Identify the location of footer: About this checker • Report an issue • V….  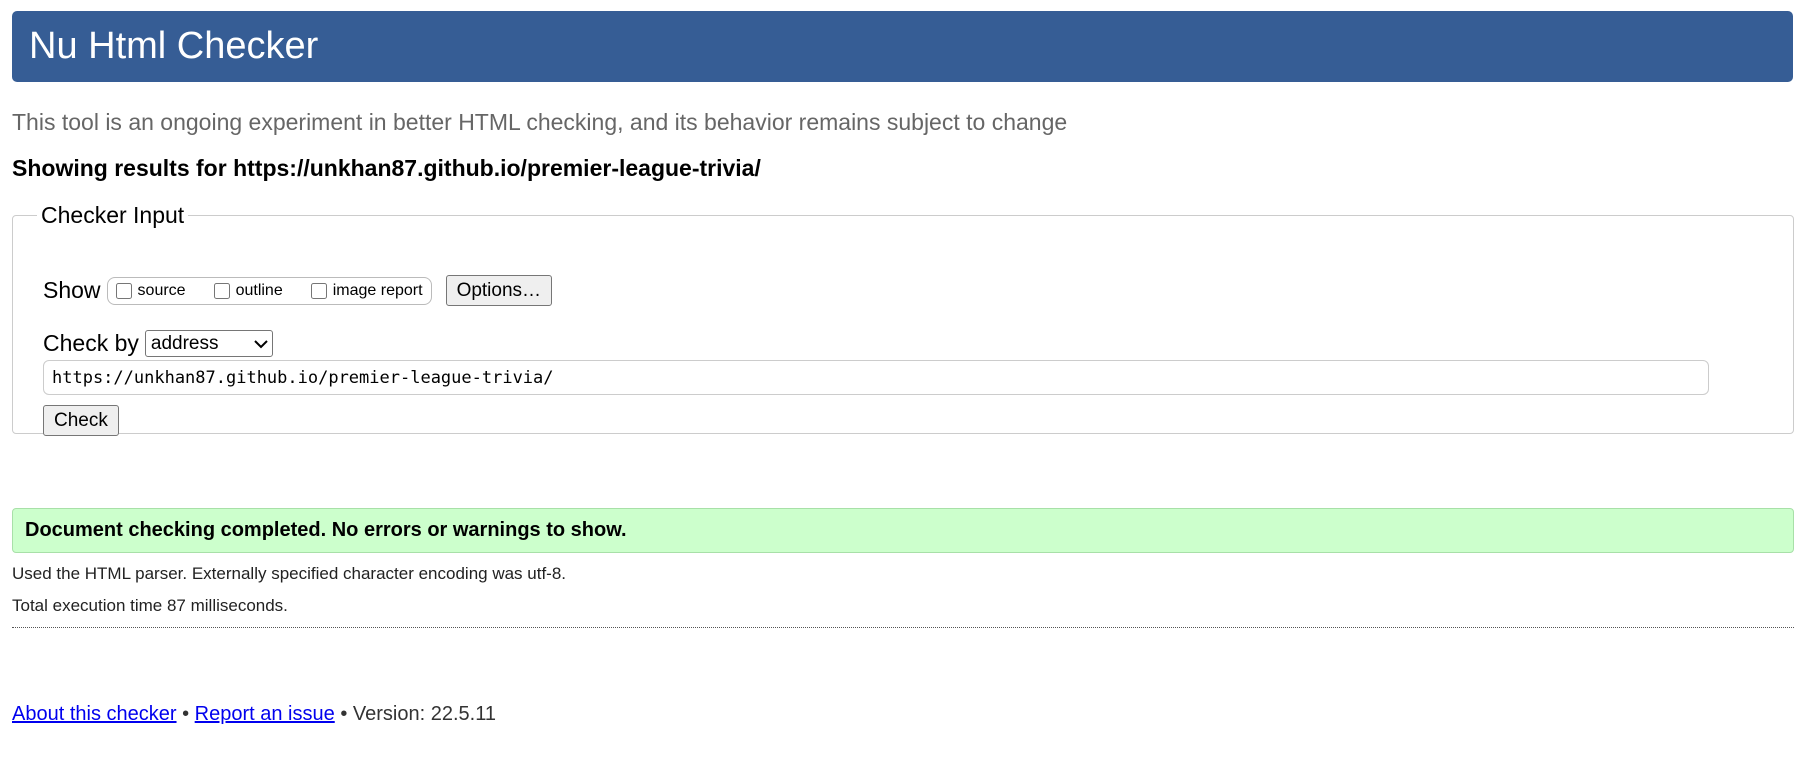
(254, 714).